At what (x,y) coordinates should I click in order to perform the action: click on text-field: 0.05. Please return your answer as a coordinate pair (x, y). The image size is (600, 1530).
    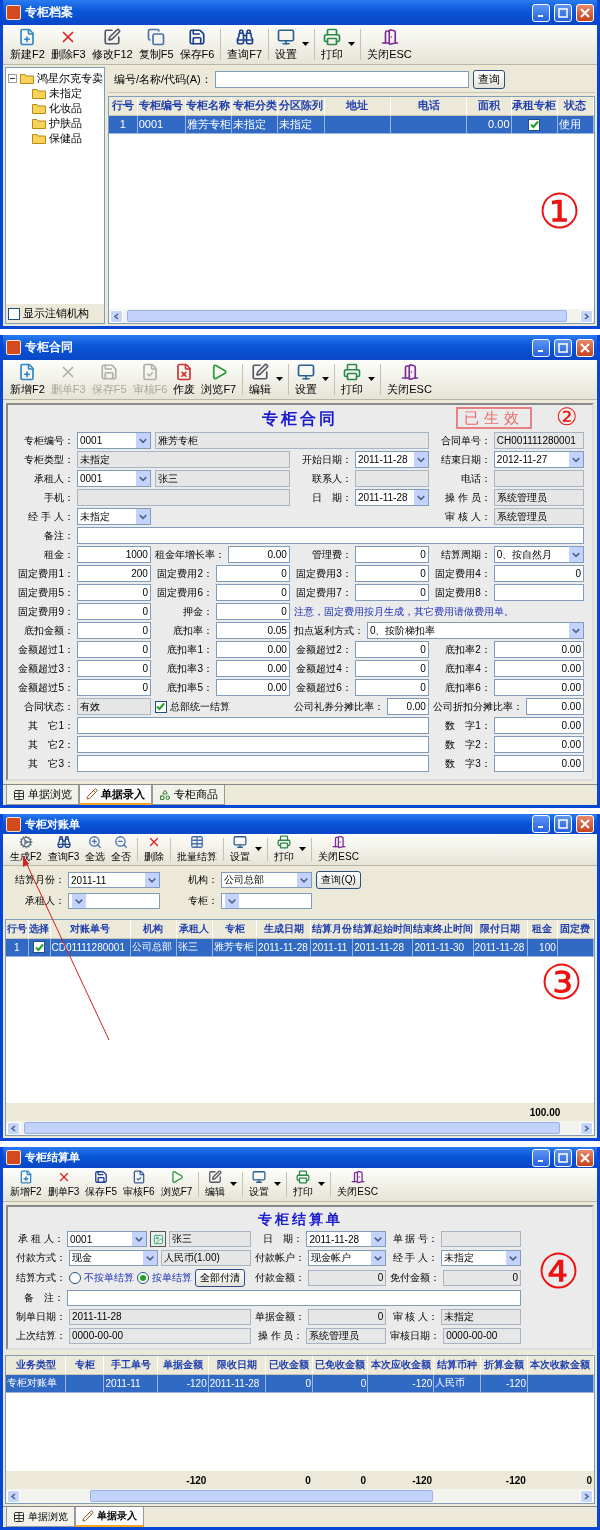
    Looking at the image, I should click on (252, 630).